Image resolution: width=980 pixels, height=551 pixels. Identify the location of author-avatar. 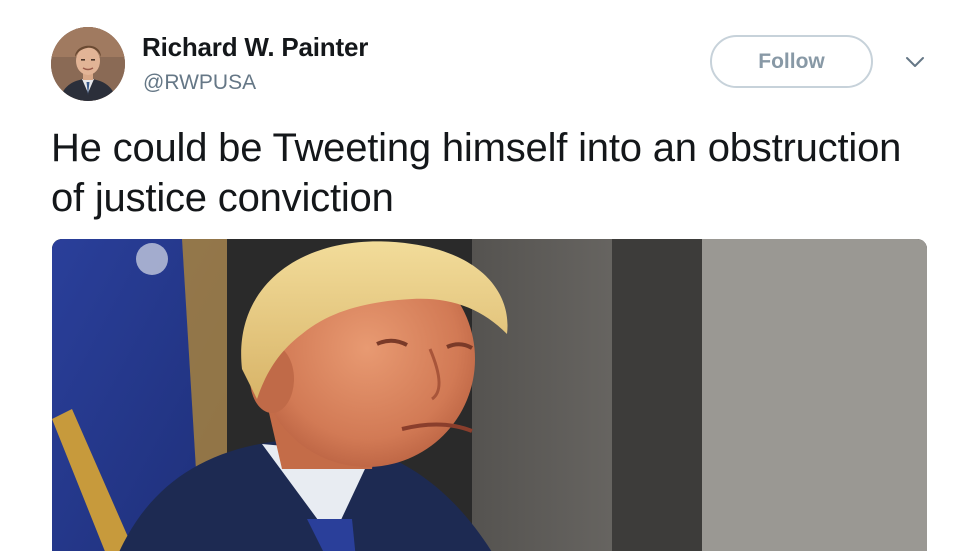
(88, 64).